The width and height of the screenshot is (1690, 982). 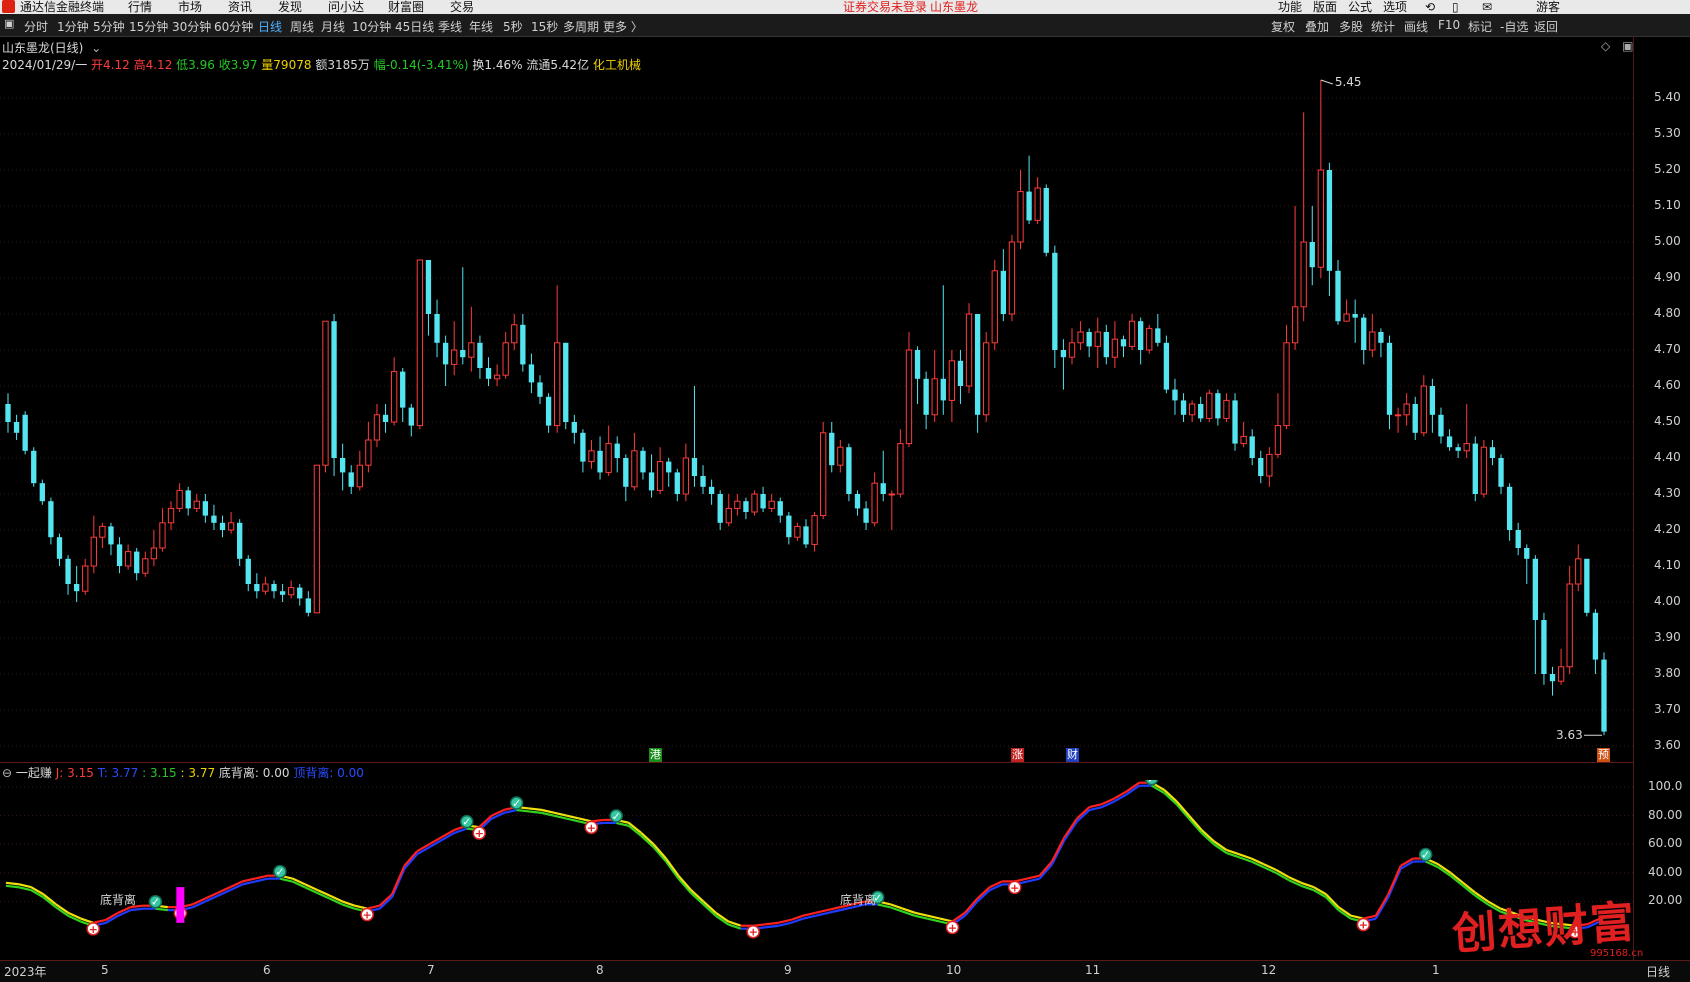 I want to click on tab-period: 年线, so click(x=481, y=26).